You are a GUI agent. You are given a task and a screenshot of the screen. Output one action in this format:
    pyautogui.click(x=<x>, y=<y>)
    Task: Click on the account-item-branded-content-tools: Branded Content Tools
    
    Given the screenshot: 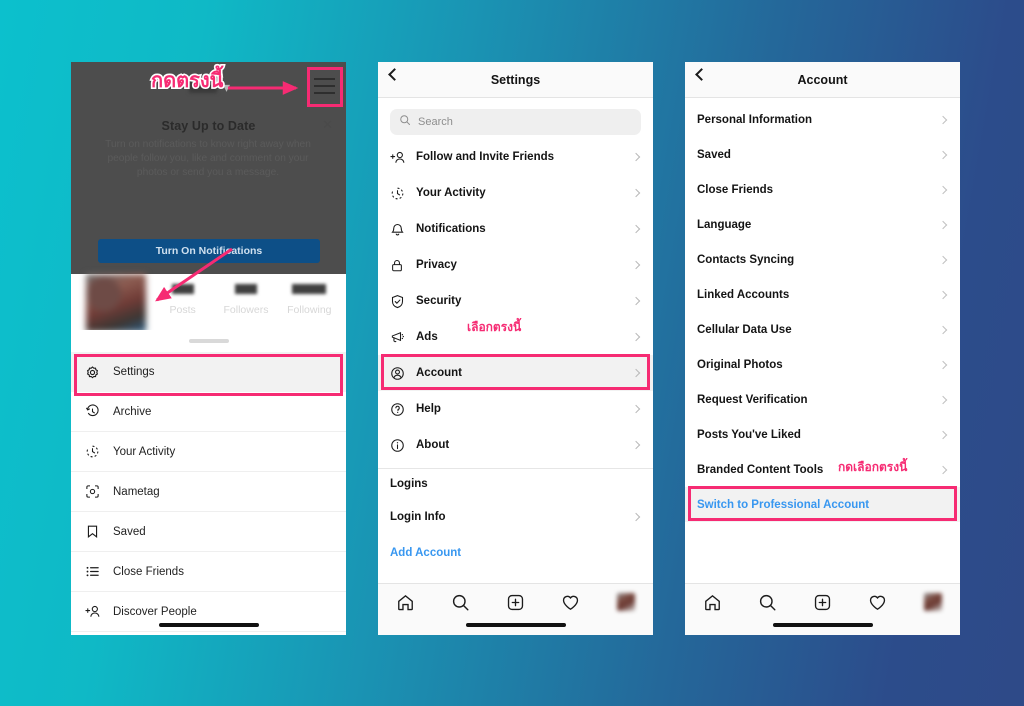 What is the action you would take?
    pyautogui.click(x=822, y=469)
    